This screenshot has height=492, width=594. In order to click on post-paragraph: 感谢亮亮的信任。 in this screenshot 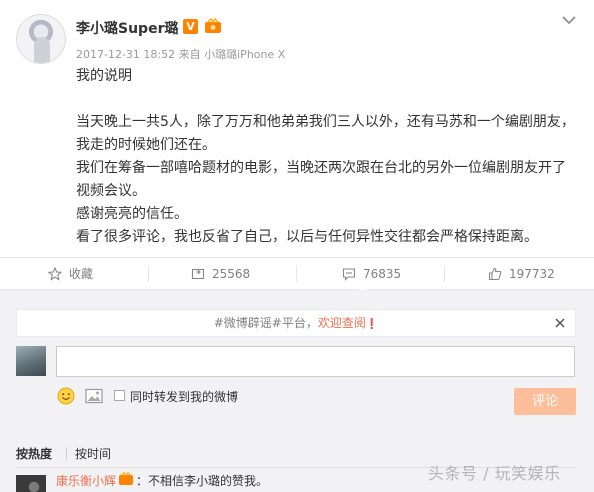, I will do `click(132, 214)`.